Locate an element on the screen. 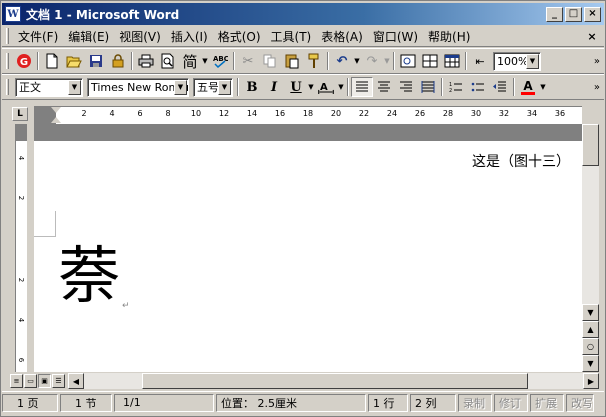 This screenshot has width=606, height=417. redo-icon: ↷ is located at coordinates (372, 61).